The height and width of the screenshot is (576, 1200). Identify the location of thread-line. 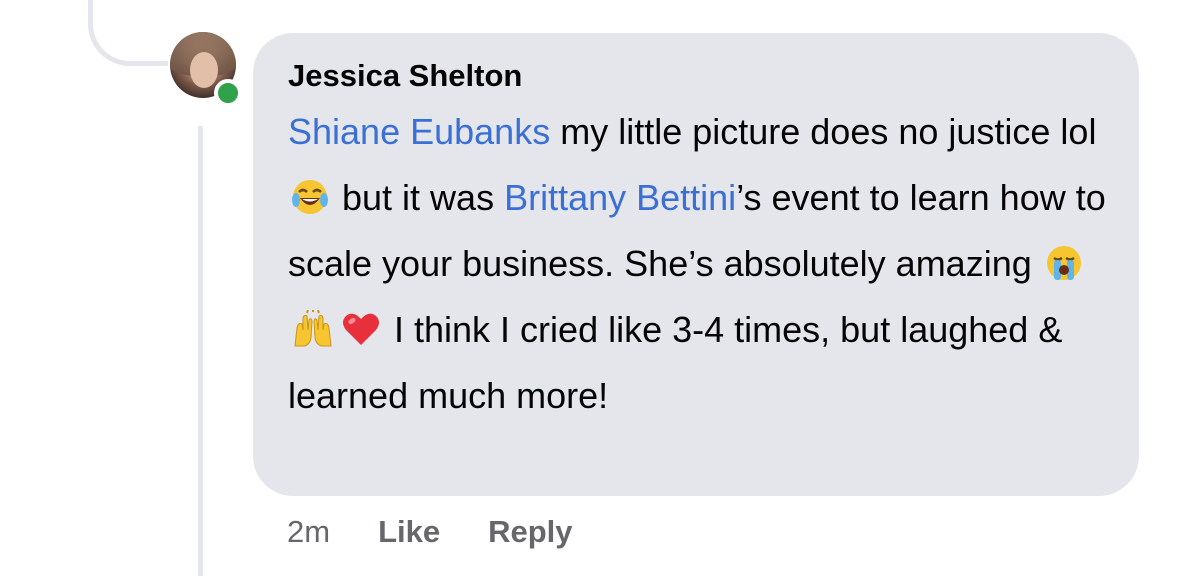
(200, 351).